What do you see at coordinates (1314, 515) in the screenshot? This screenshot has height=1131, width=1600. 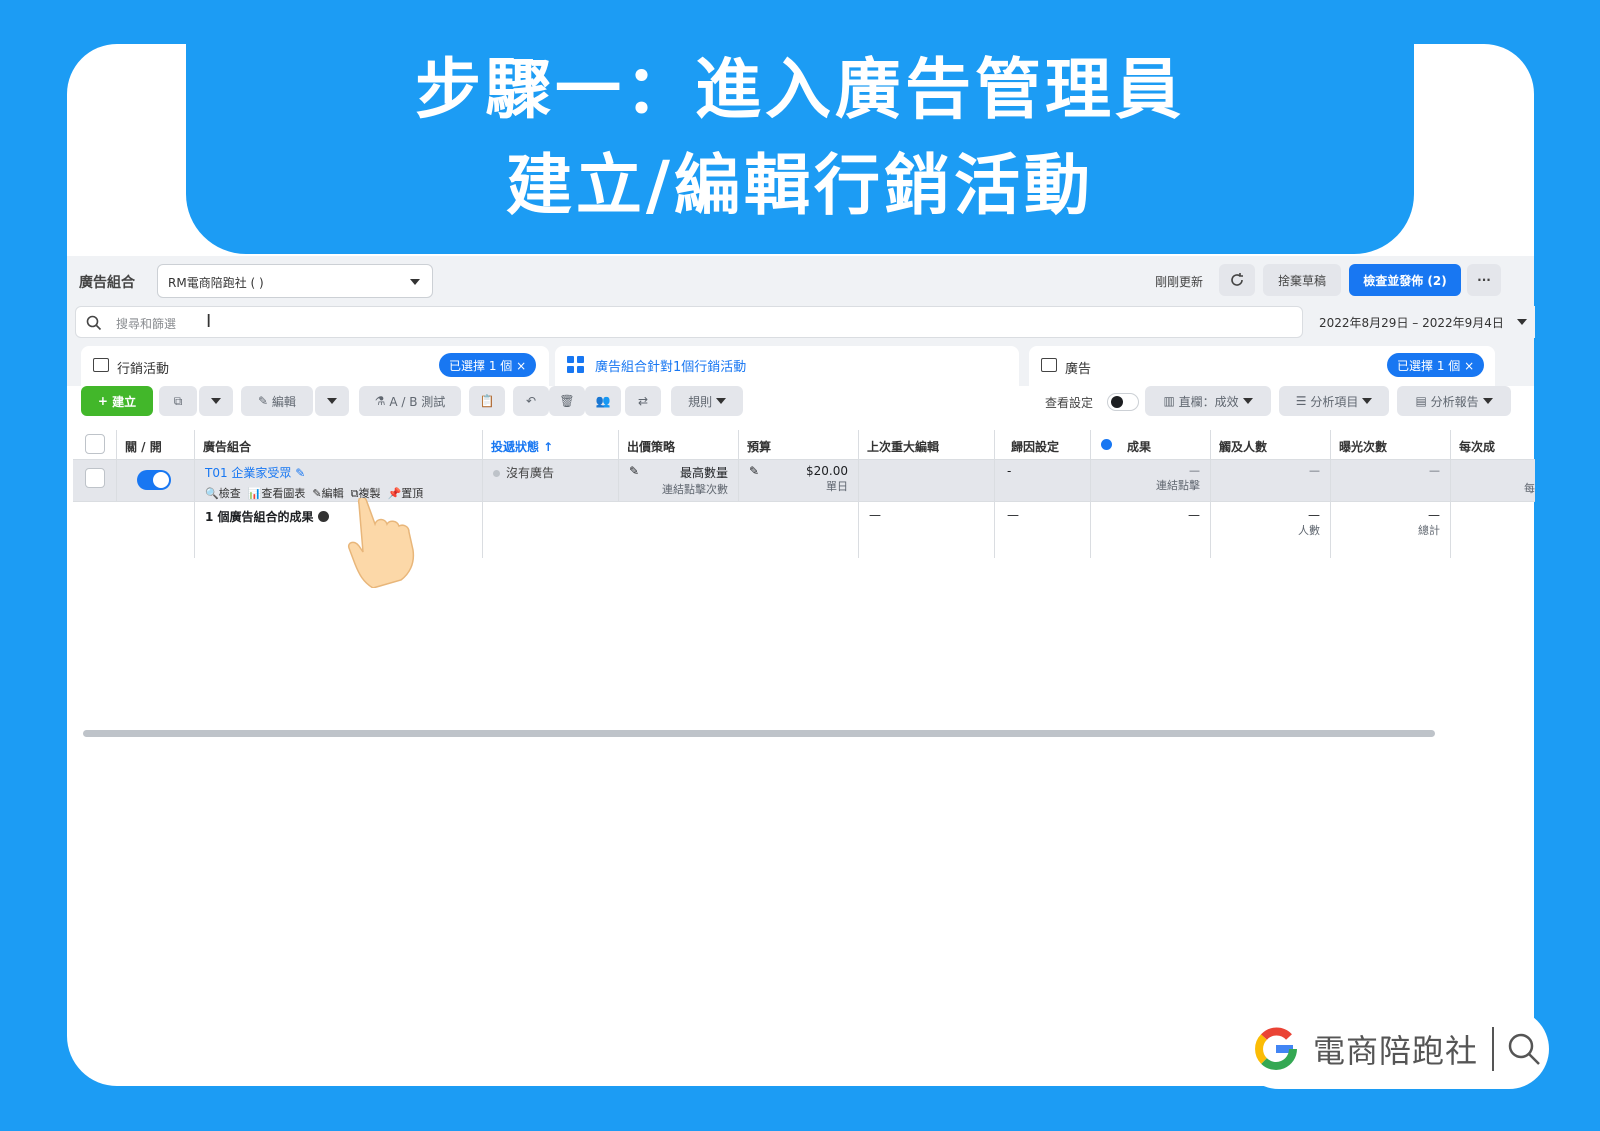 I see `summary-reach-value: —` at bounding box center [1314, 515].